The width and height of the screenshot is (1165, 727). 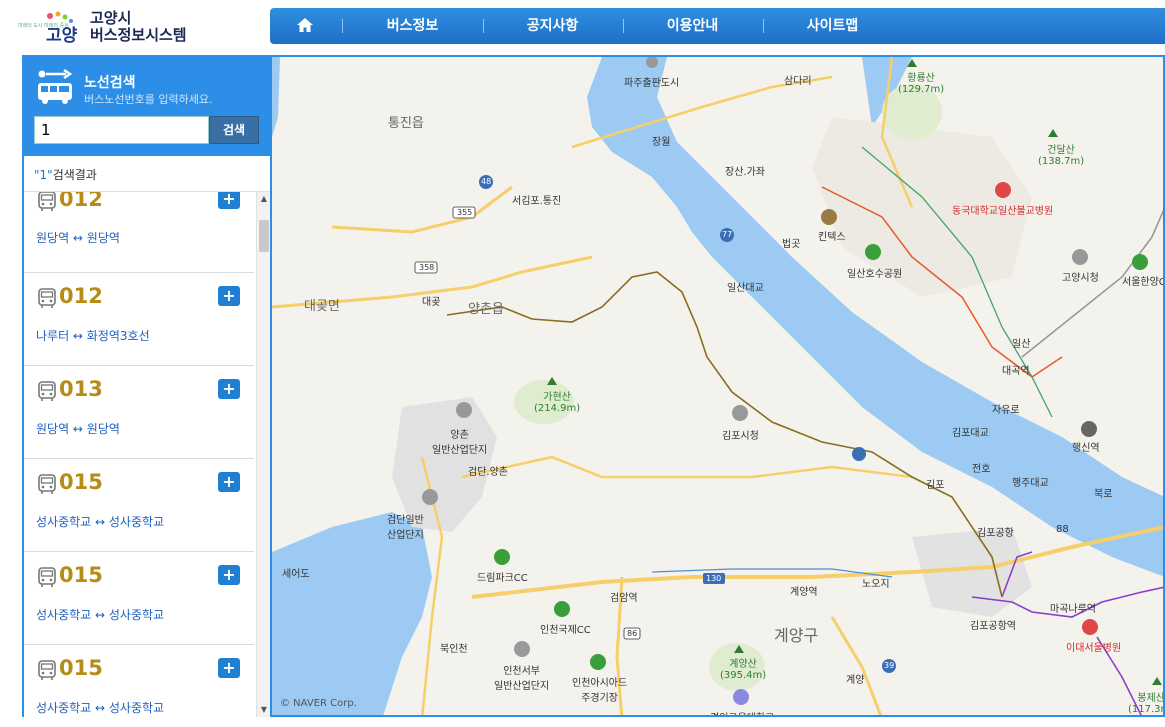 What do you see at coordinates (875, 274) in the screenshot?
I see `map-label: 일산호수공원` at bounding box center [875, 274].